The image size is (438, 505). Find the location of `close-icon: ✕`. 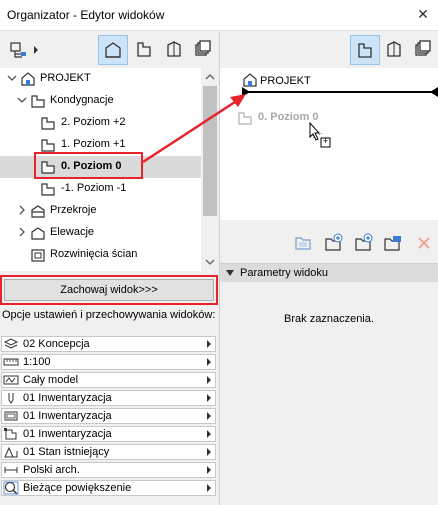

close-icon: ✕ is located at coordinates (423, 14).